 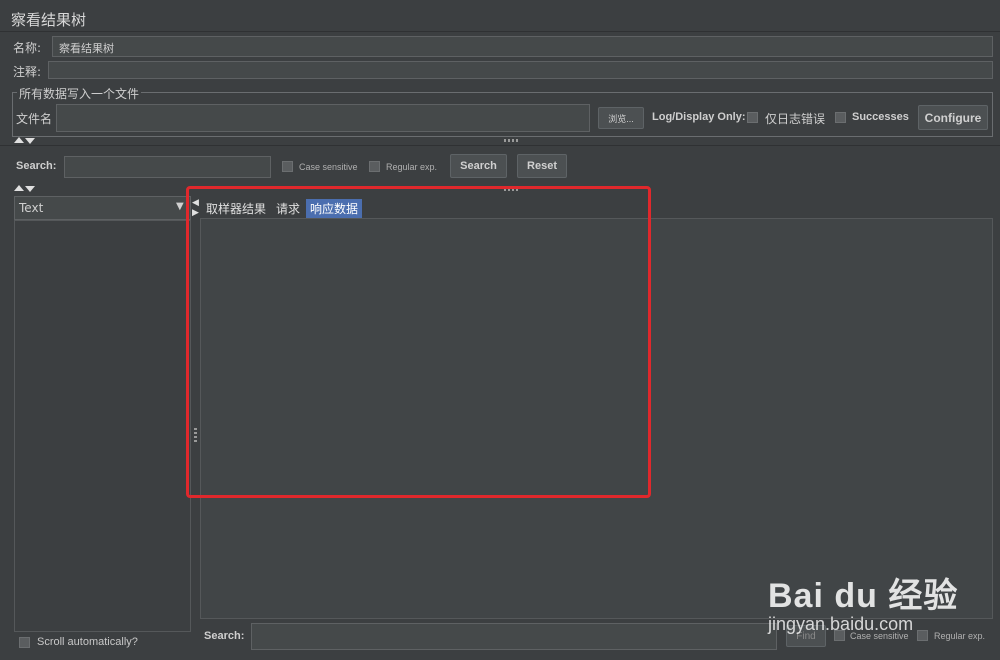 I want to click on scroll-auto-checkbox, so click(x=24, y=642).